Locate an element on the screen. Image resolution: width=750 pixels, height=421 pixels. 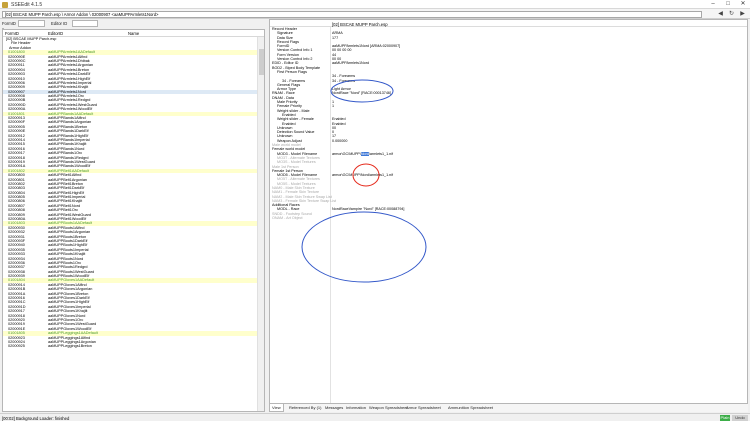
record-view-header: [02] BSCAE MUPP Parch.esp is located at coordinates (508, 23).